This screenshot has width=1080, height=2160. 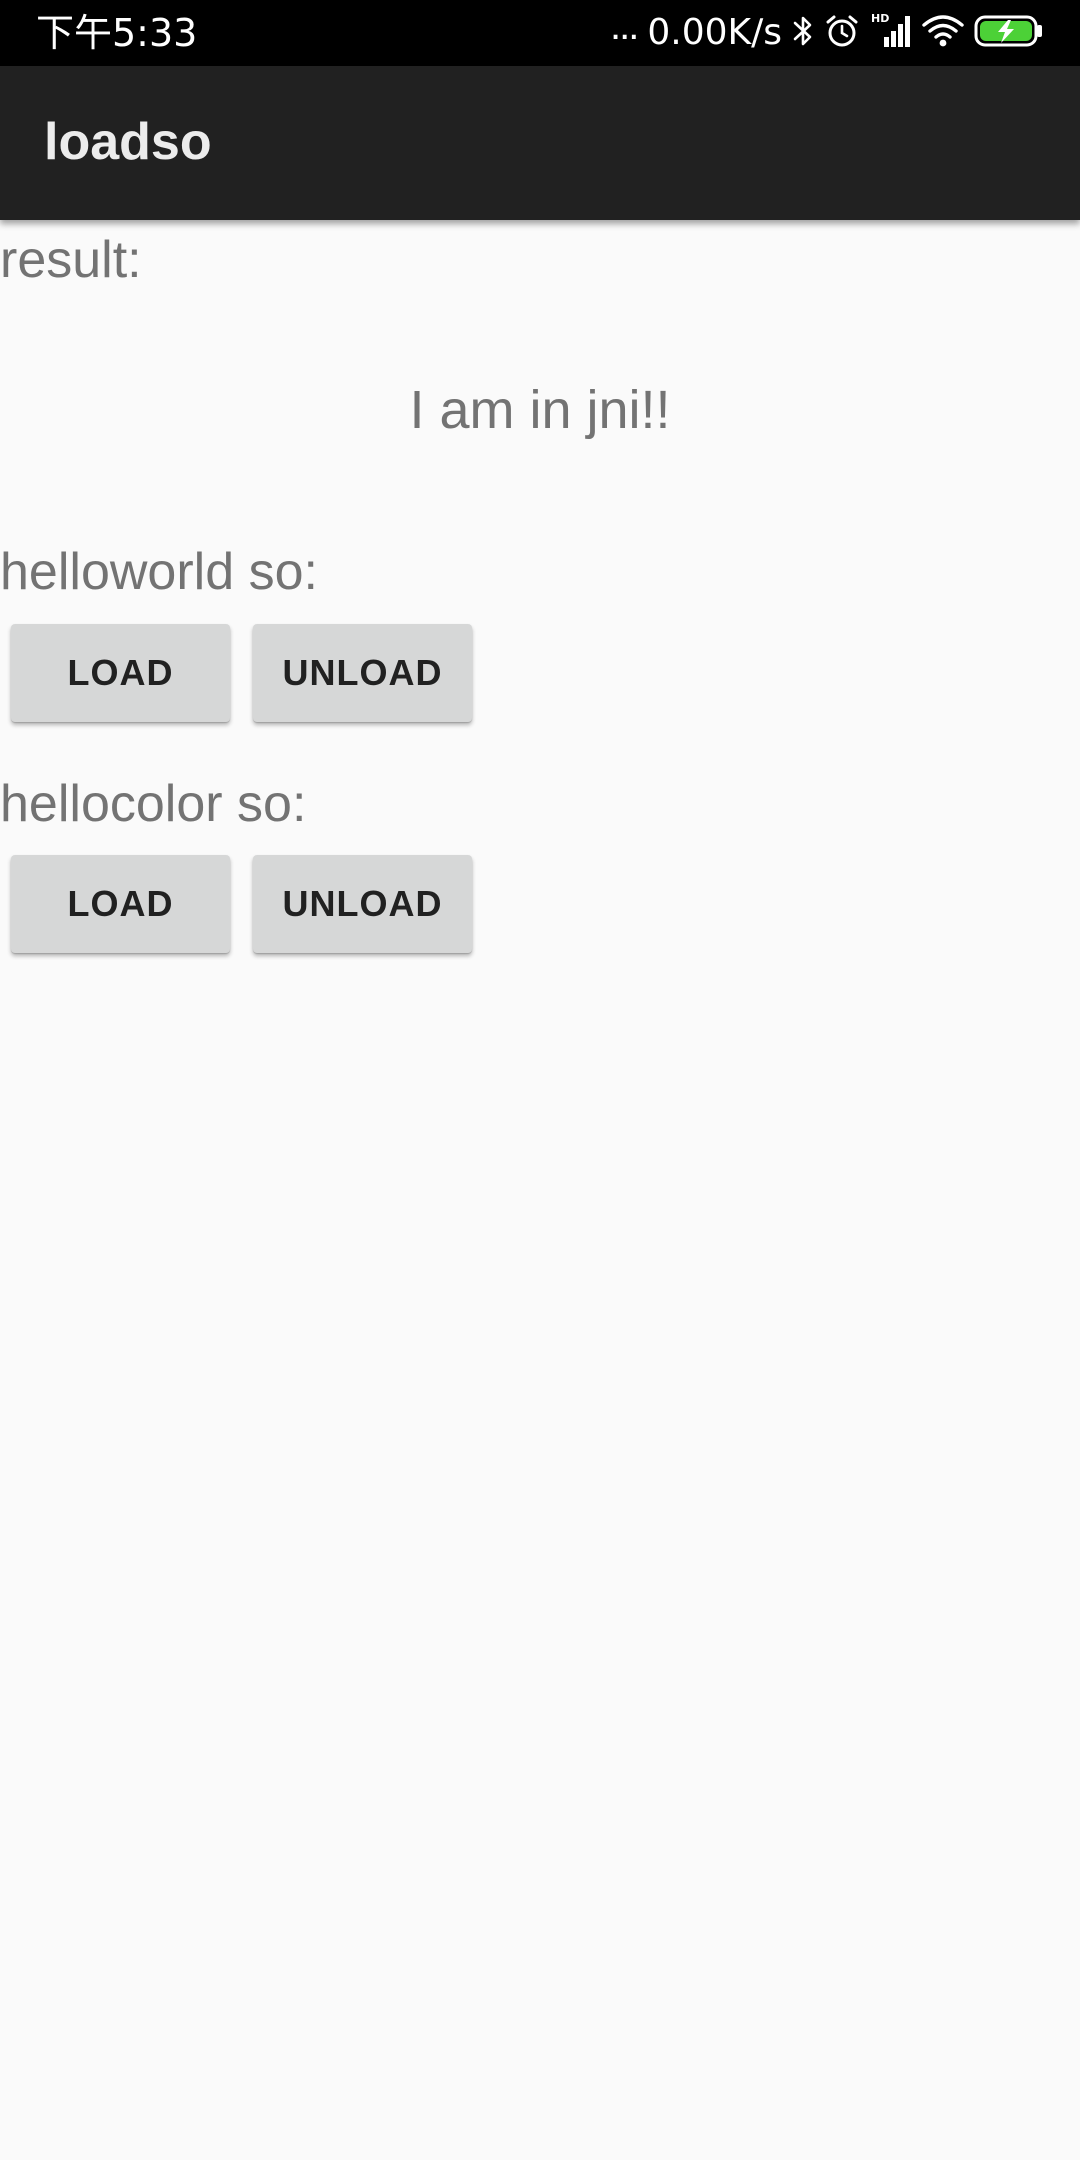 I want to click on app-title: loadso, so click(x=128, y=142).